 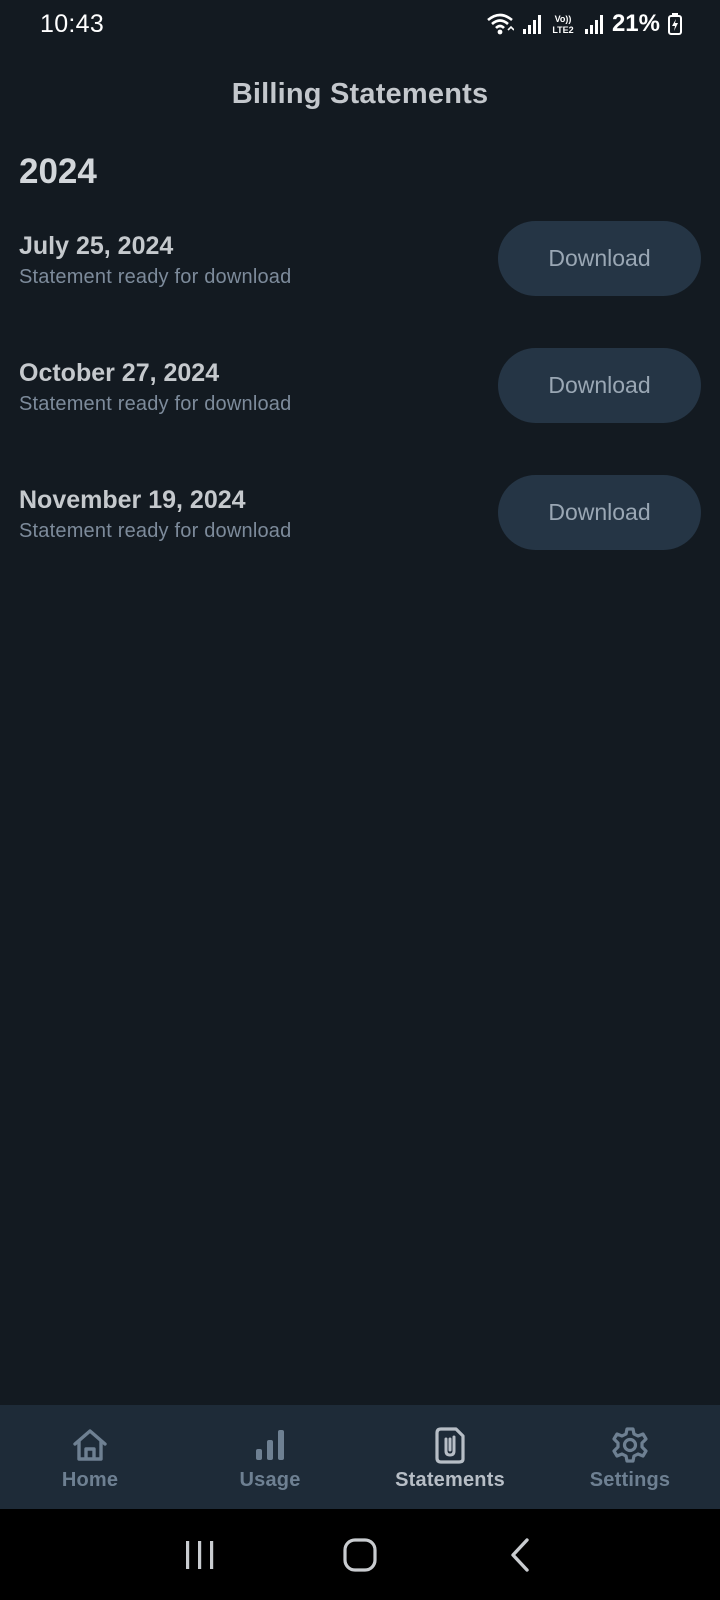 I want to click on nav-item-home: Home, so click(x=90, y=1457).